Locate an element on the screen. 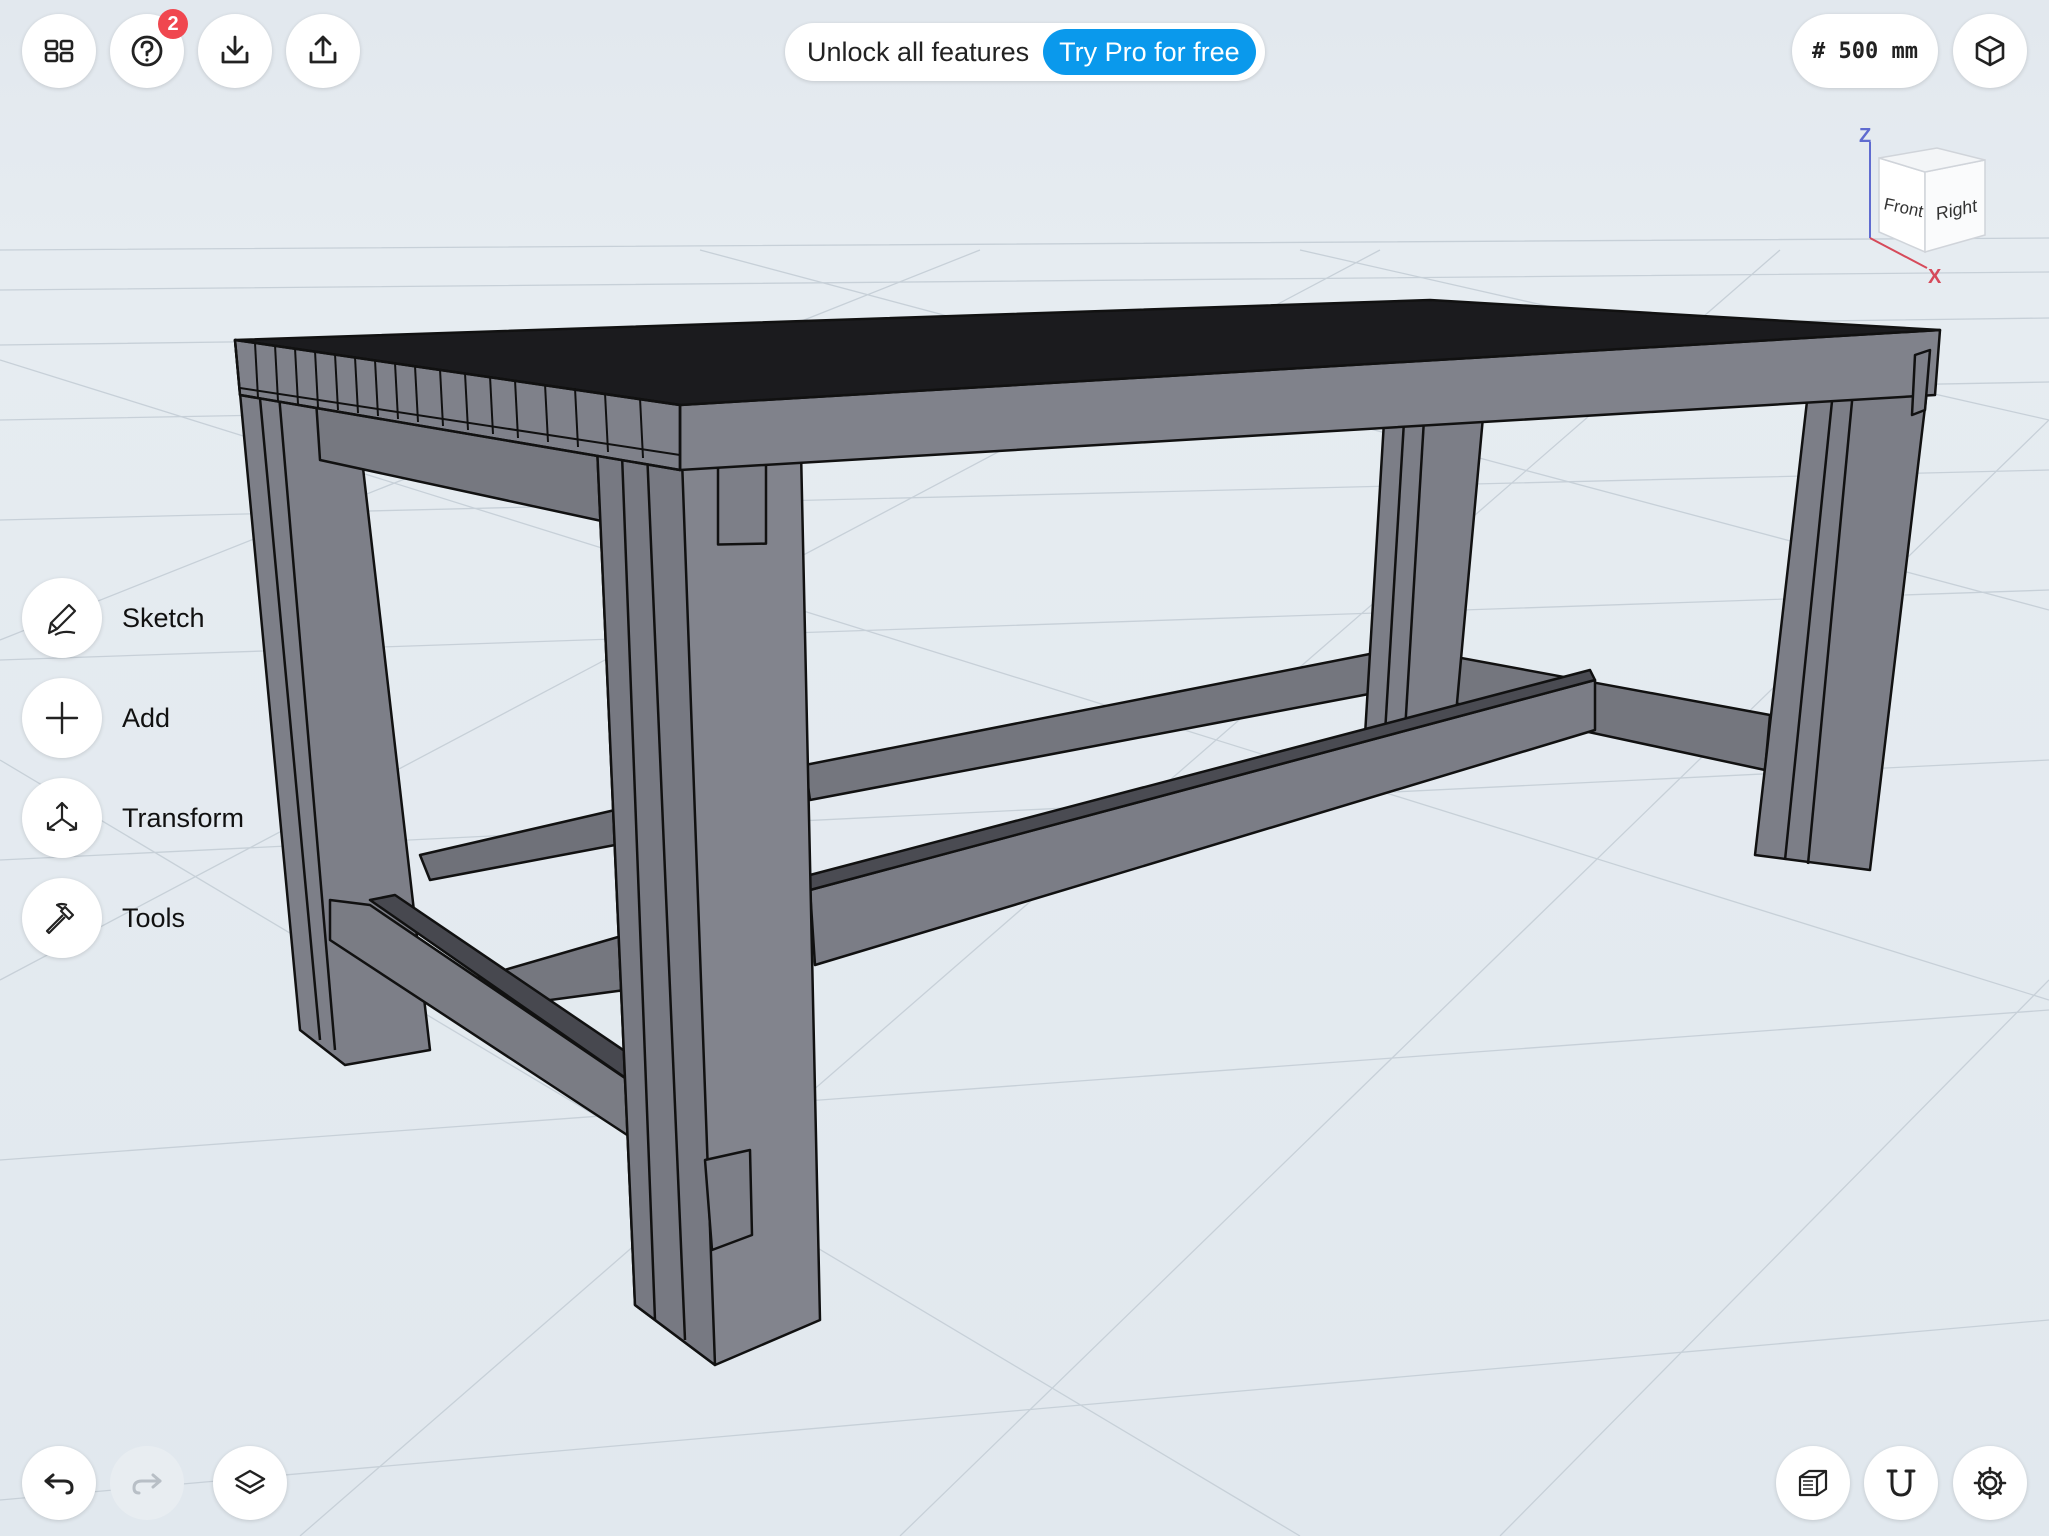  magnet-icon is located at coordinates (1901, 1483).